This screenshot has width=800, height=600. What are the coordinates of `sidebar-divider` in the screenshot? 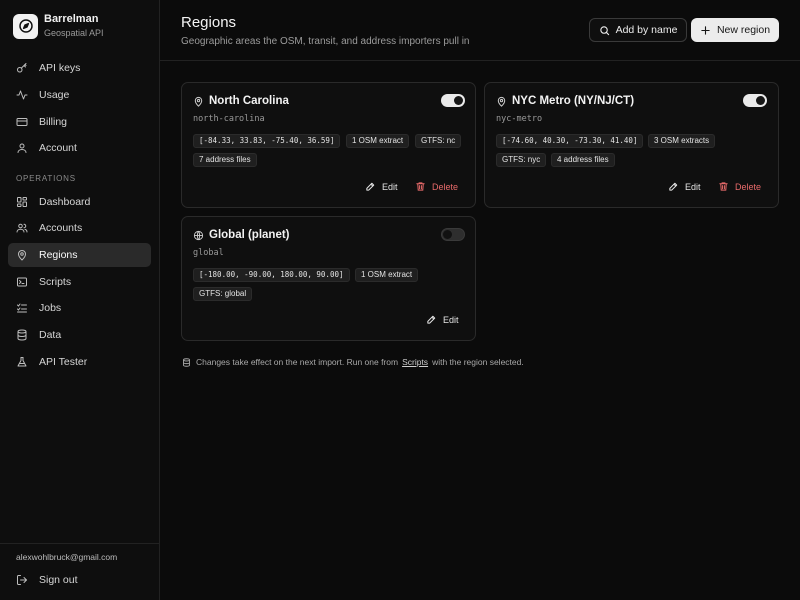 It's located at (79, 543).